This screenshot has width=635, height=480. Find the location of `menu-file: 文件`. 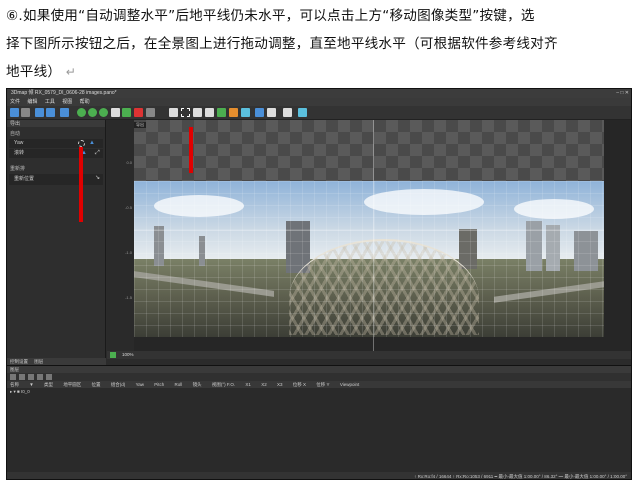

menu-file: 文件 is located at coordinates (15, 102).